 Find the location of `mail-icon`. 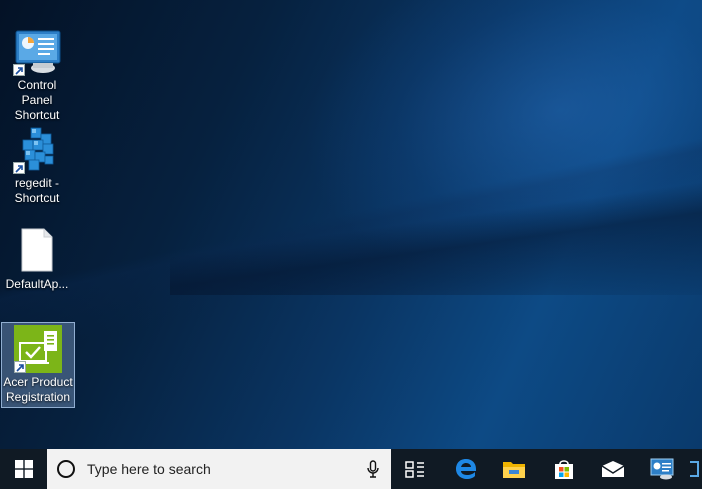

mail-icon is located at coordinates (613, 469).